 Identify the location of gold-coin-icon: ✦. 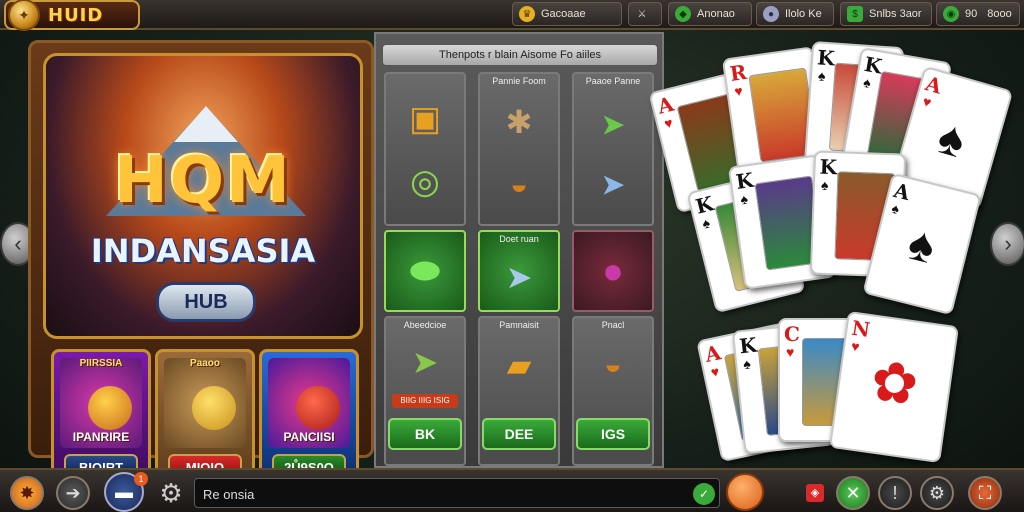
(24, 15).